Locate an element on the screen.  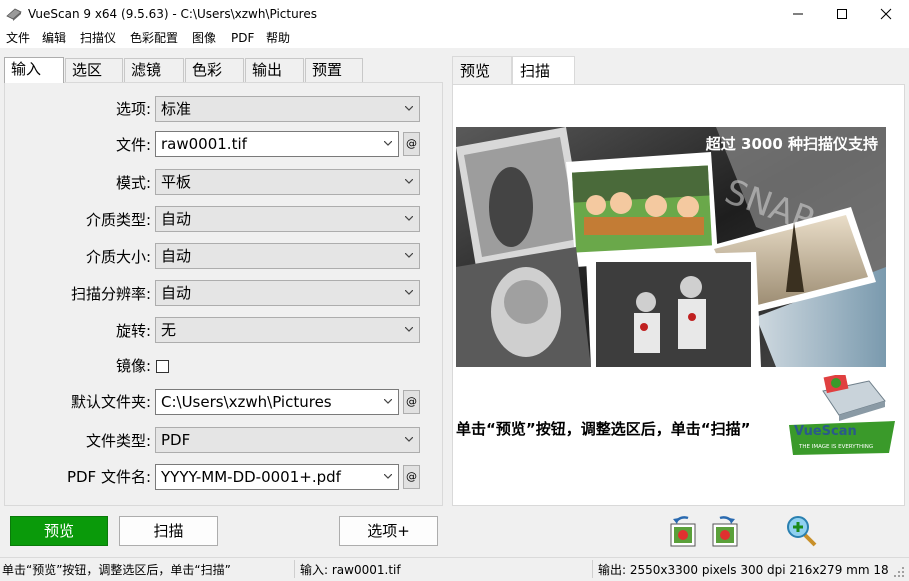
vuescan-logo: VueScan THE IMAGE IS EVERYTHING is located at coordinates (842, 415).